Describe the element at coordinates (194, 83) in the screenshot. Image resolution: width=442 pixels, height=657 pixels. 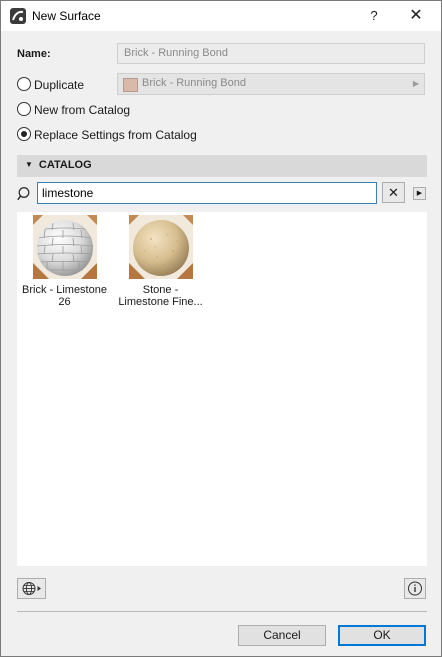
I see `duplicate-select-value: Brick - Running Bond` at that location.